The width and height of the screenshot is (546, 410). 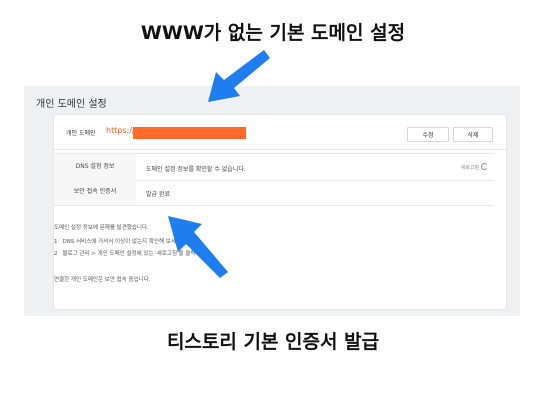 What do you see at coordinates (274, 167) in the screenshot?
I see `table-row: DNS 설정 정보 도메인 설정 정보를 확인할 수 없습니다. 새로고침` at bounding box center [274, 167].